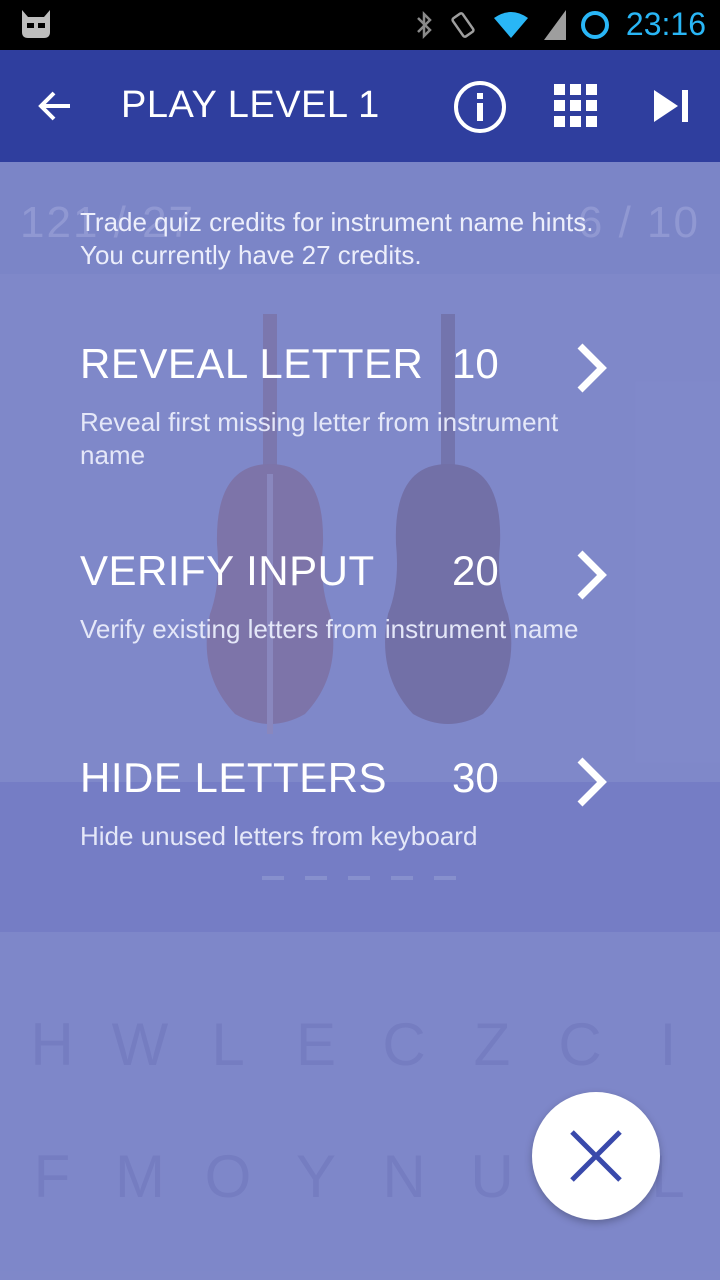 The image size is (720, 1280). What do you see at coordinates (672, 106) in the screenshot?
I see `skip-next-icon` at bounding box center [672, 106].